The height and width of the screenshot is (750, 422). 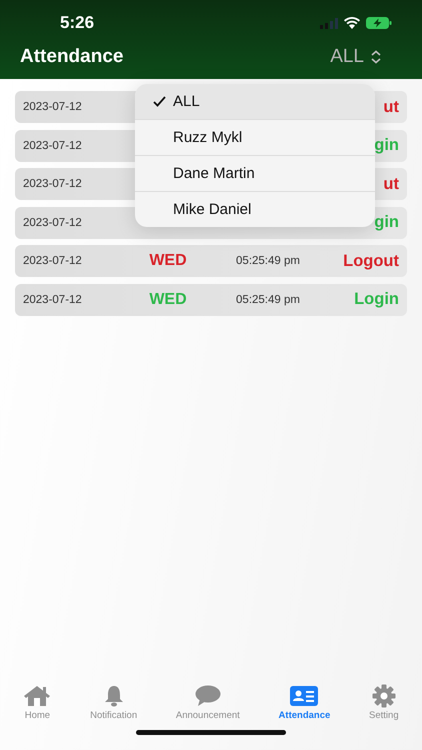 I want to click on tab-item: Announcement, so click(x=208, y=705).